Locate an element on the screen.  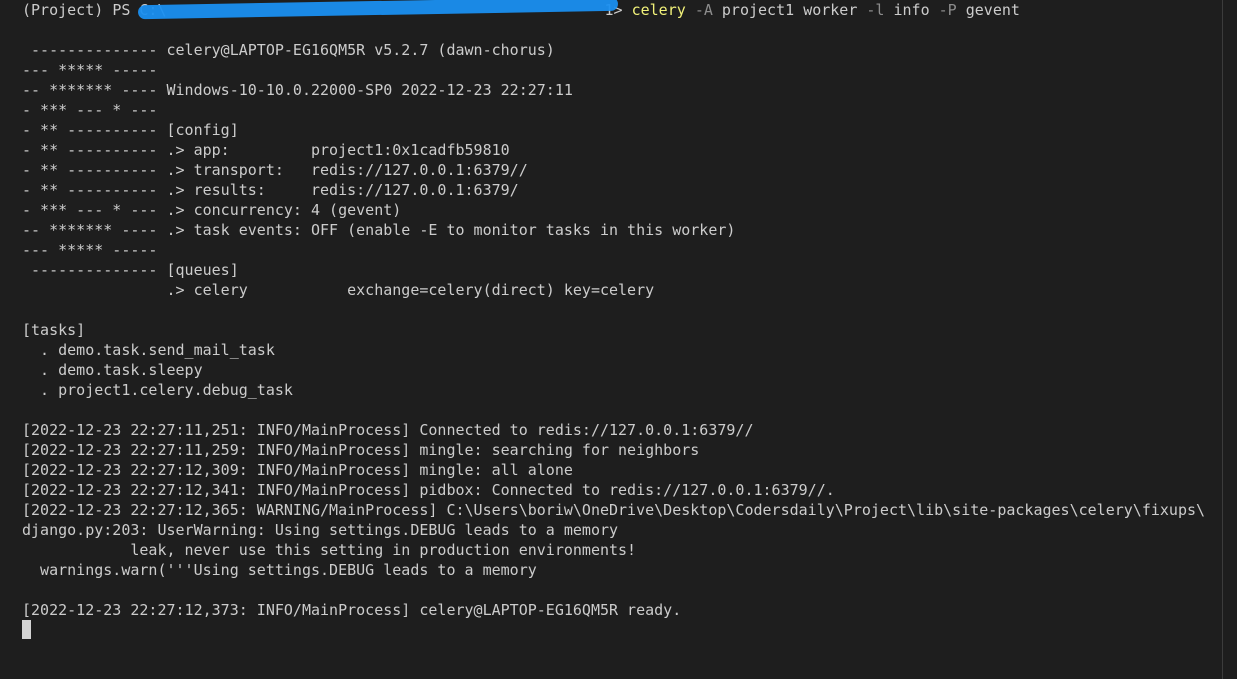
terminal-cursor is located at coordinates (26, 629).